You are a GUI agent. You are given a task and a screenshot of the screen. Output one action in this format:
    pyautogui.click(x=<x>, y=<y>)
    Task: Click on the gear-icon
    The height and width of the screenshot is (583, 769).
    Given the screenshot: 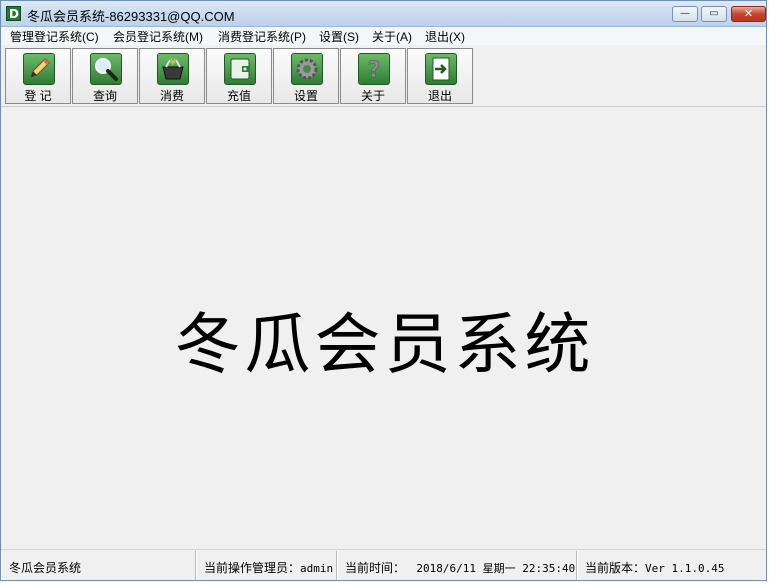 What is the action you would take?
    pyautogui.click(x=307, y=69)
    